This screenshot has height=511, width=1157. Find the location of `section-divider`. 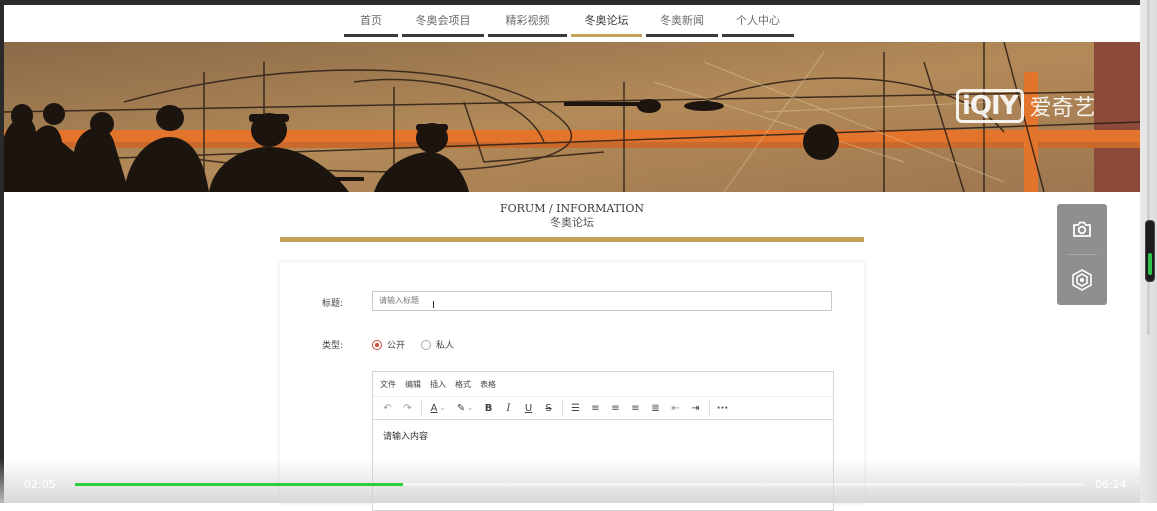

section-divider is located at coordinates (572, 239).